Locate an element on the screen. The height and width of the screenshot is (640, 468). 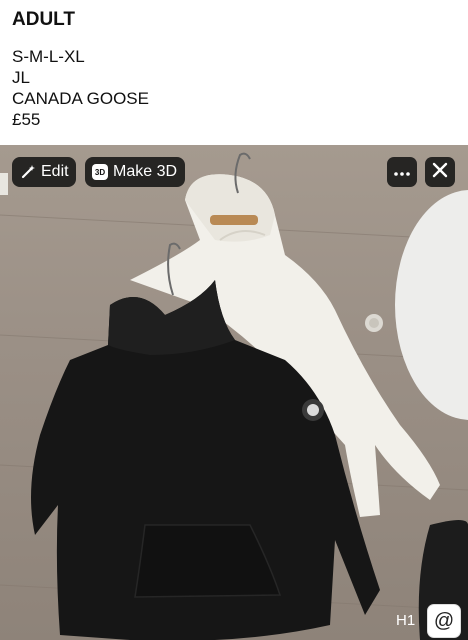
brand-name: CANADA GOOSE is located at coordinates (80, 98).